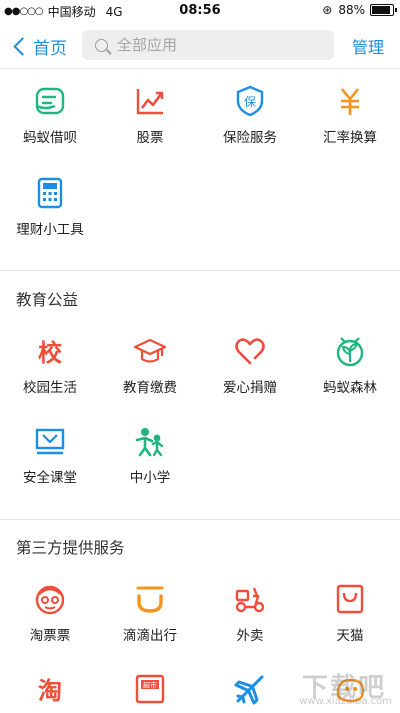  Describe the element at coordinates (50, 138) in the screenshot. I see `app-item-label: 蚂蚁借呗` at that location.